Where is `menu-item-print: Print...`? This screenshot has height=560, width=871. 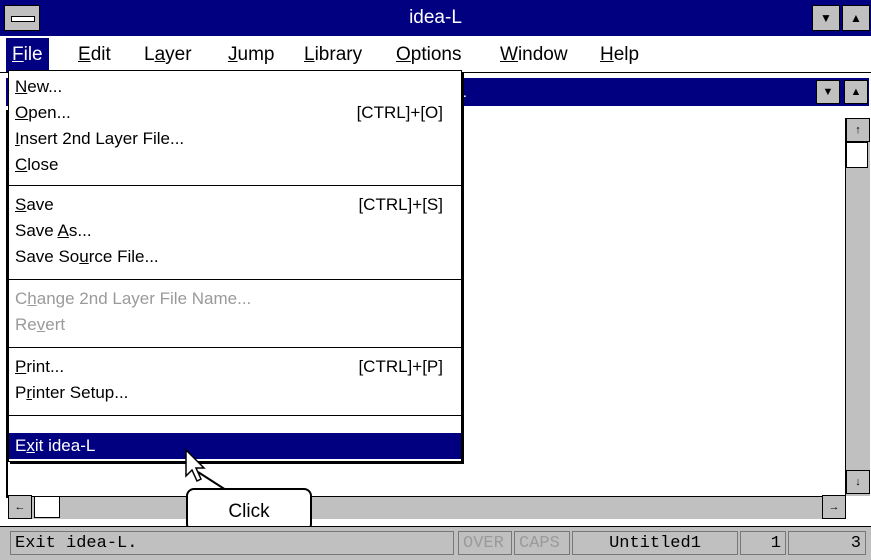
menu-item-print: Print... is located at coordinates (39, 367).